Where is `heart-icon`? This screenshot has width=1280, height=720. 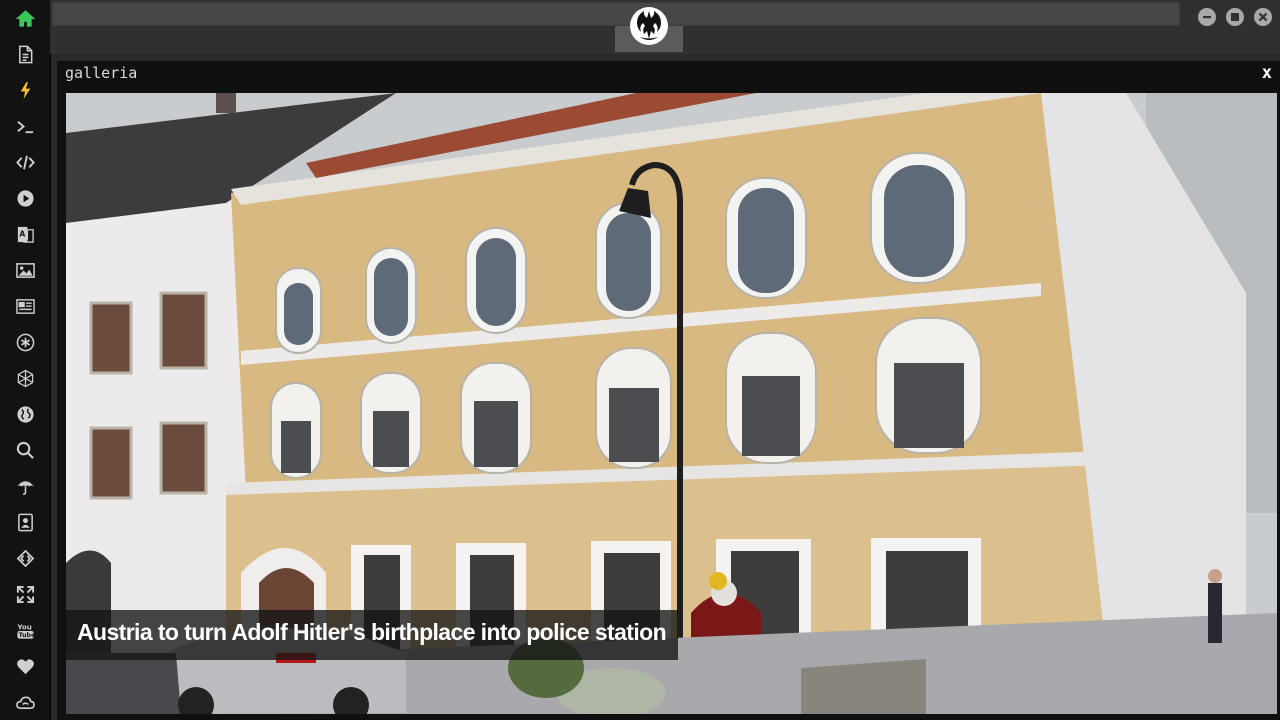
heart-icon is located at coordinates (25, 666).